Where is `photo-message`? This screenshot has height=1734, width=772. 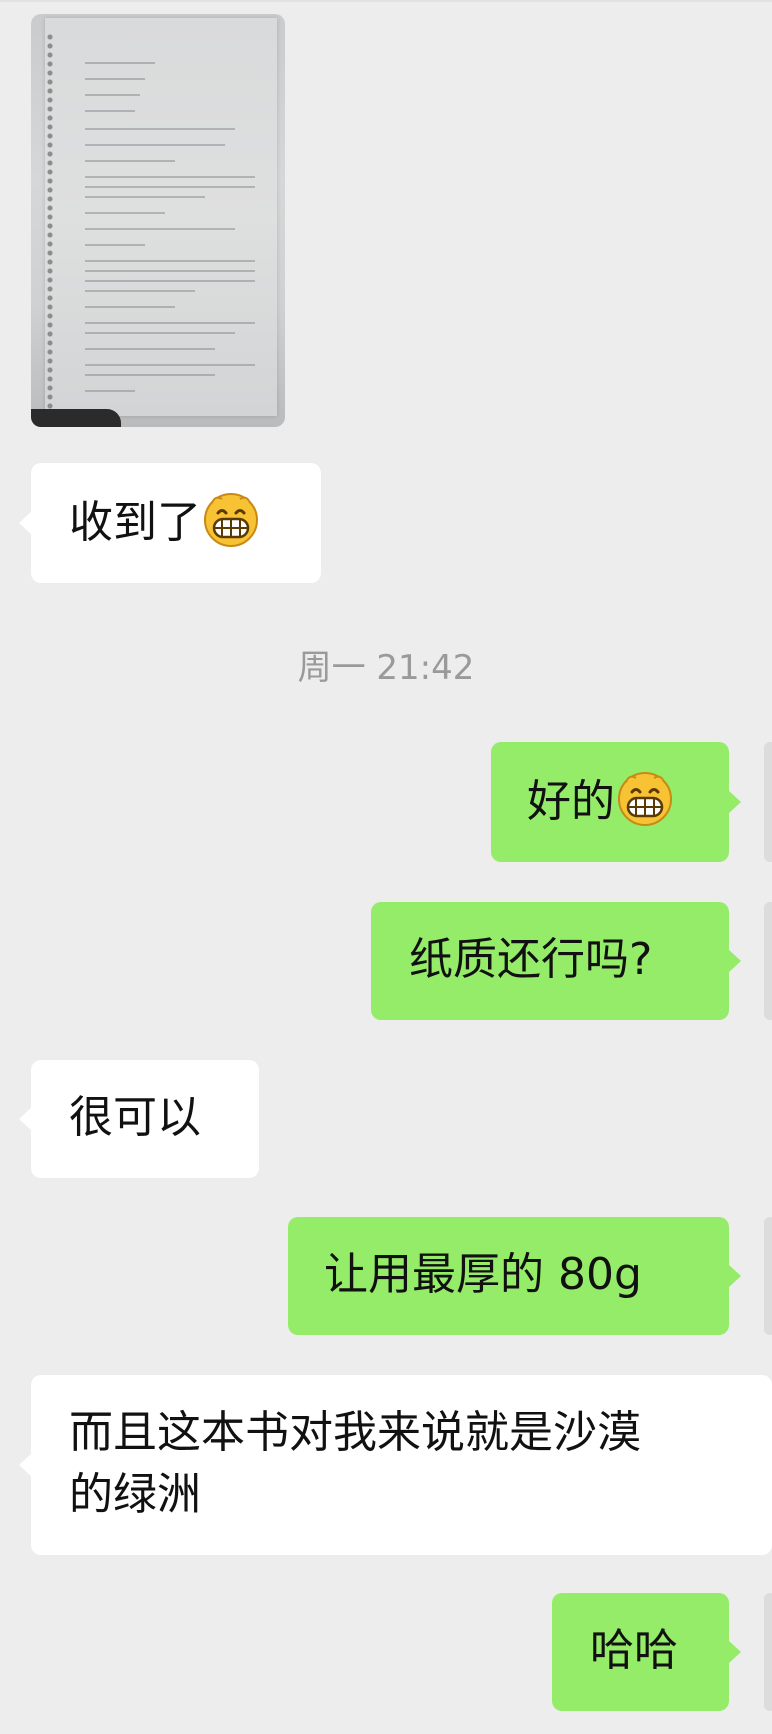
photo-message is located at coordinates (158, 220).